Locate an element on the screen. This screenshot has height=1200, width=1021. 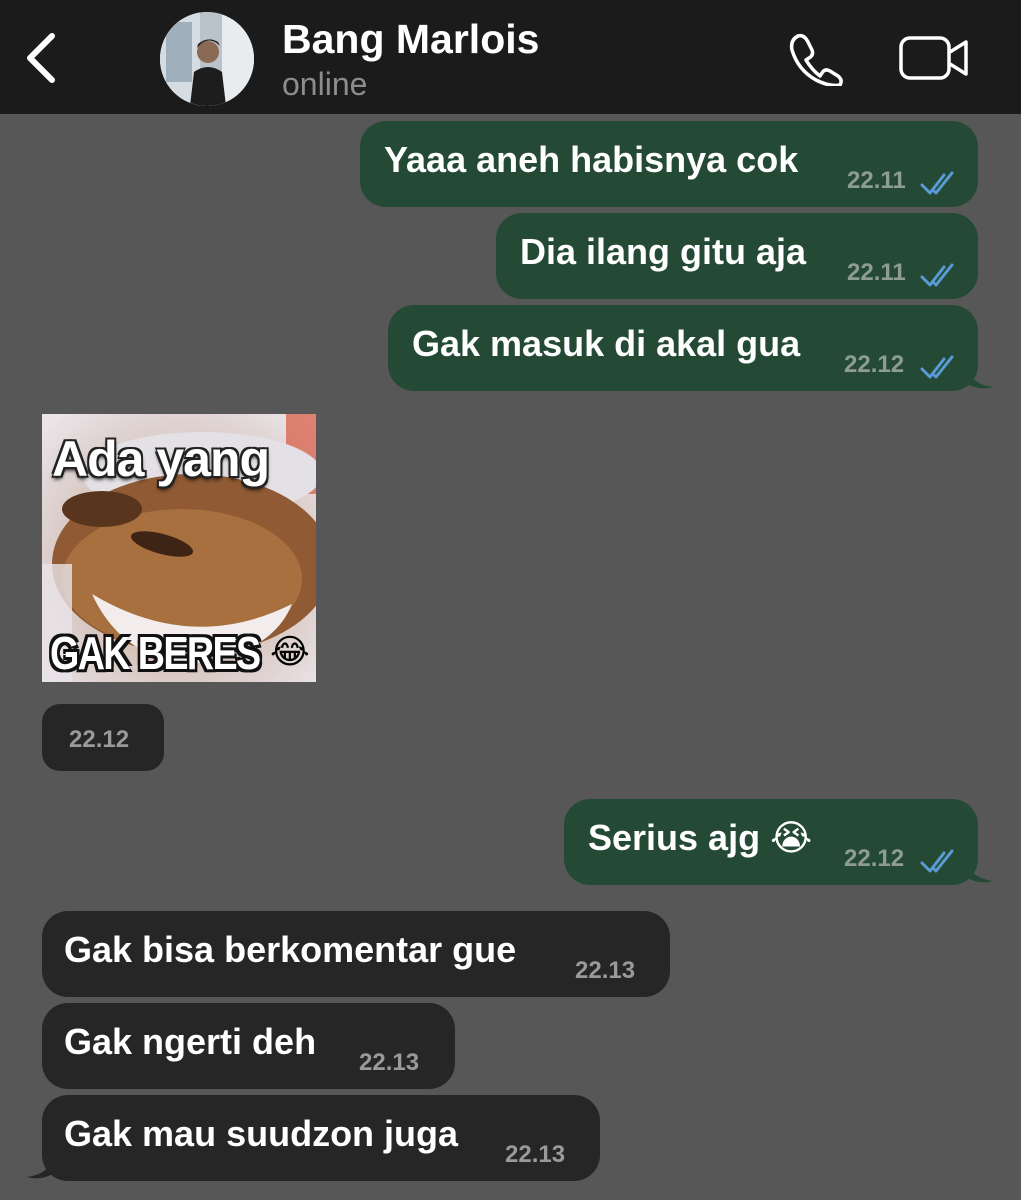
message-text: Gak masuk di akal gua is located at coordinates (606, 343).